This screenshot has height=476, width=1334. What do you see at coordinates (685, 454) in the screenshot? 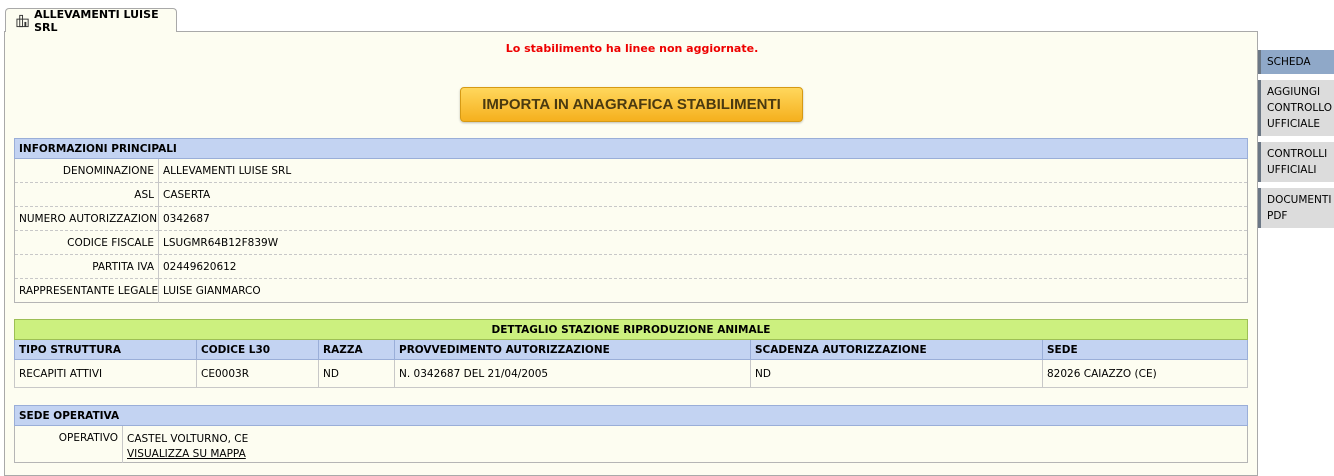
I see `map-link: VISUALIZZA SU MAPPA` at bounding box center [685, 454].